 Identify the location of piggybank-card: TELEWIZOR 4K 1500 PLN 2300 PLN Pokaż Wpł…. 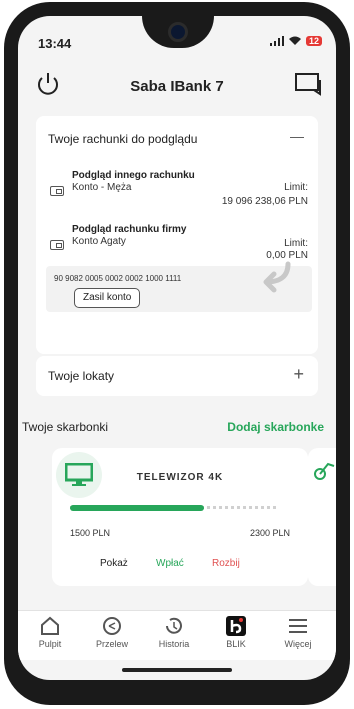
(180, 517).